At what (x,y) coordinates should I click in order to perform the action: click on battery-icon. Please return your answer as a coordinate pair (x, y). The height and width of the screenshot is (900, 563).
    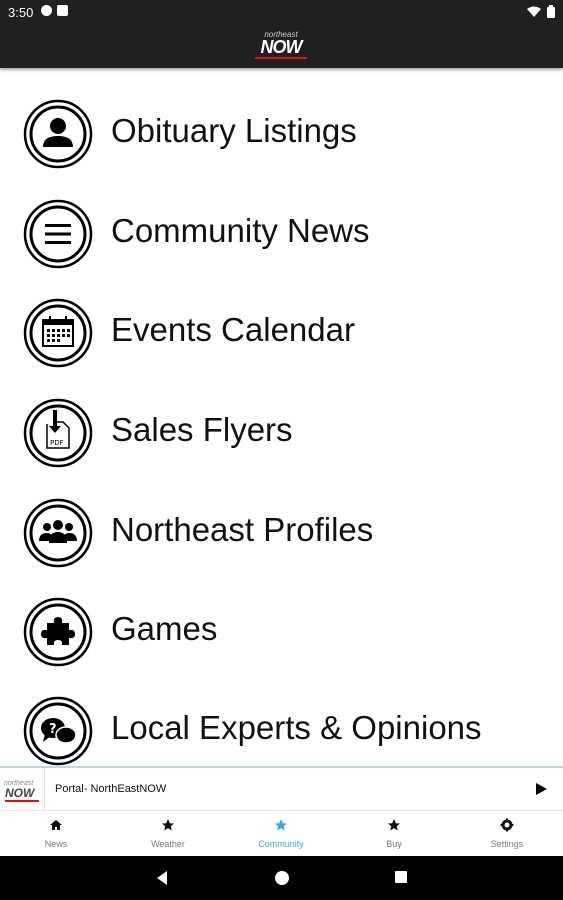
    Looking at the image, I should click on (551, 11).